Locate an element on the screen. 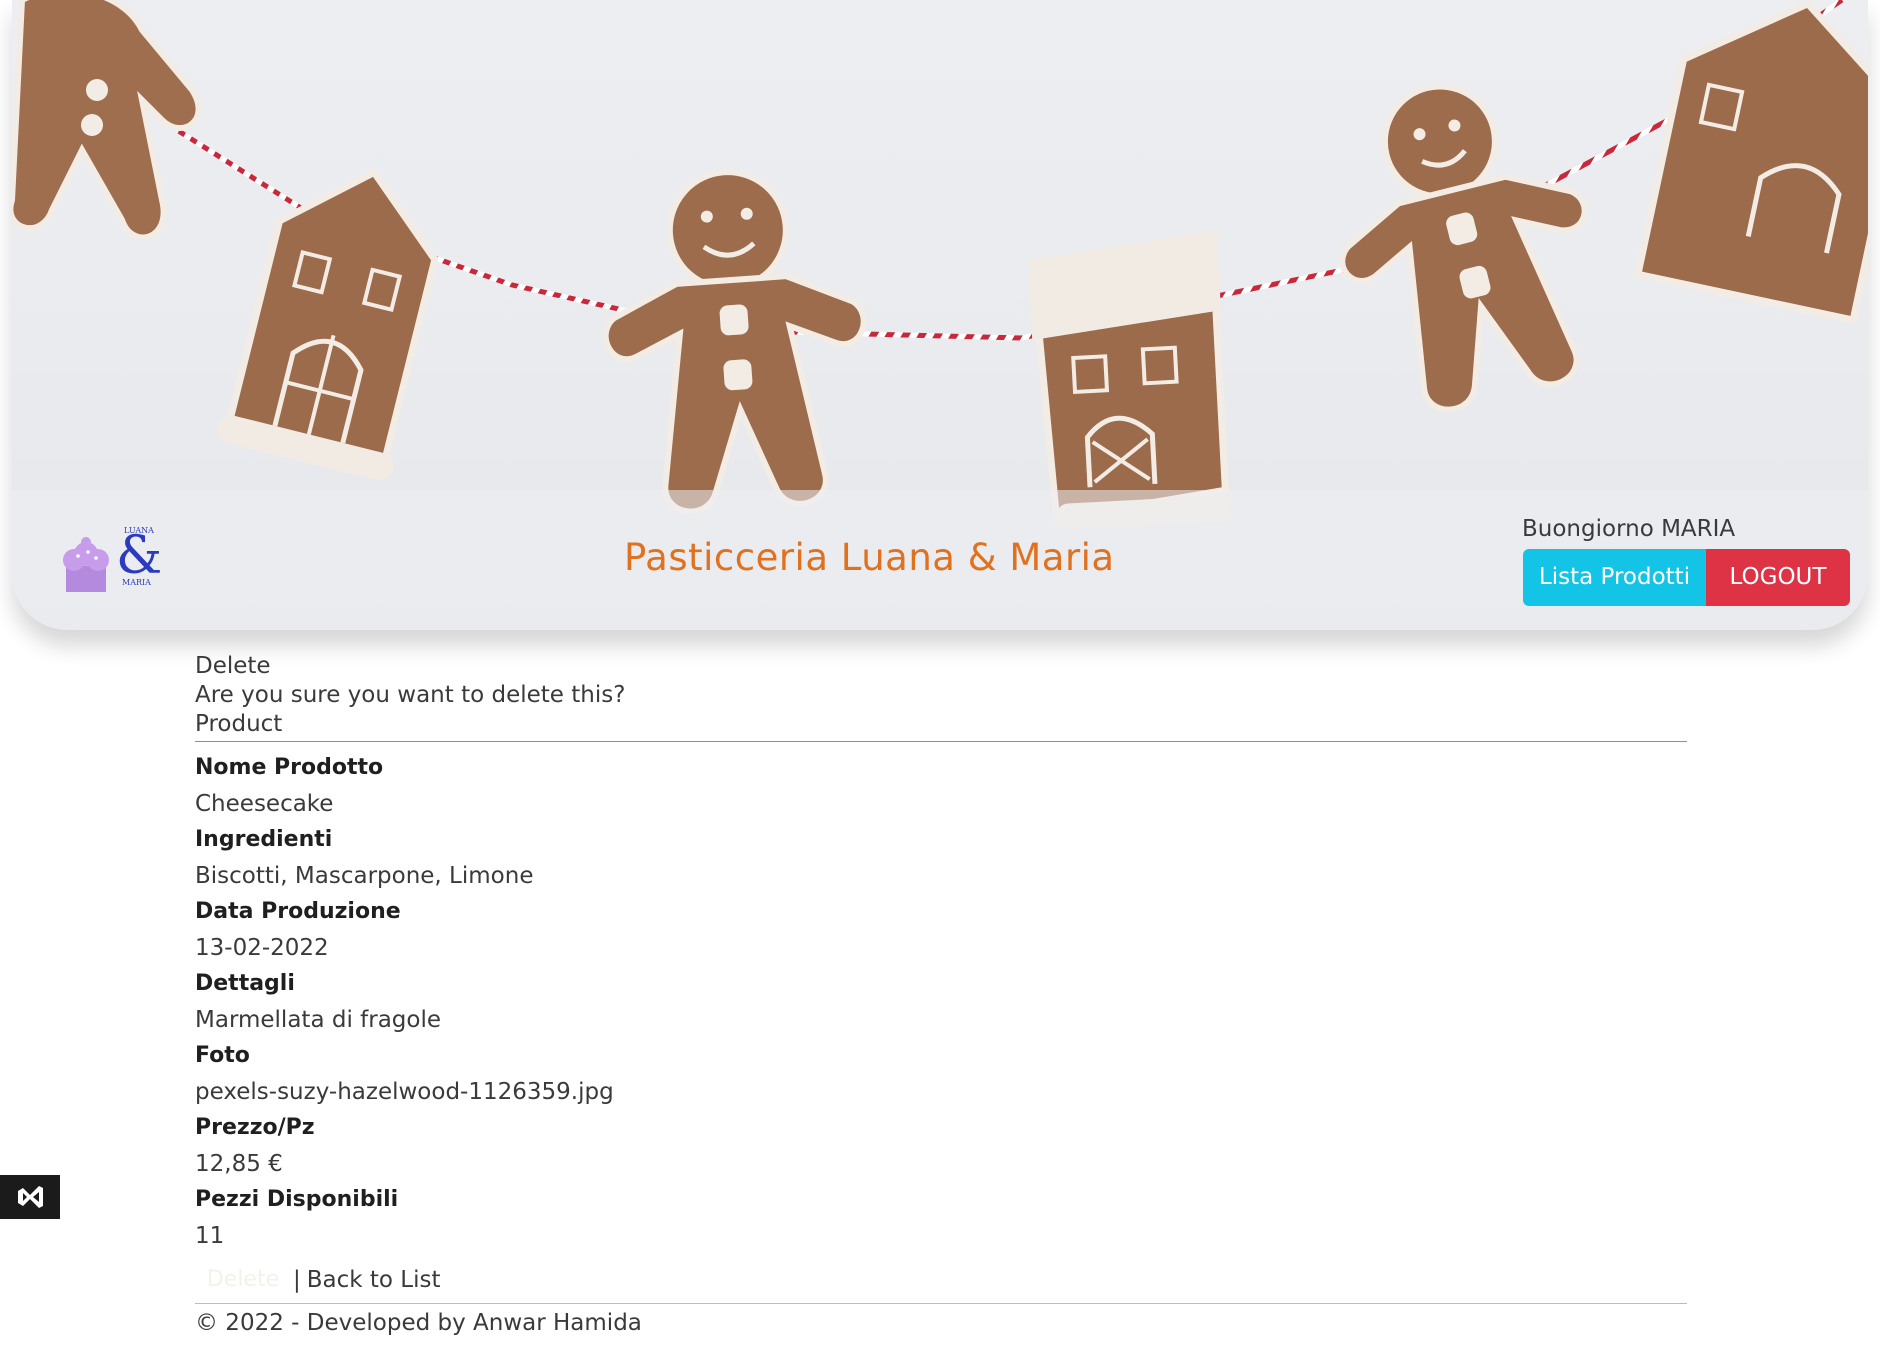 The height and width of the screenshot is (1364, 1880). value-prezzo: 12,85 € is located at coordinates (239, 1164).